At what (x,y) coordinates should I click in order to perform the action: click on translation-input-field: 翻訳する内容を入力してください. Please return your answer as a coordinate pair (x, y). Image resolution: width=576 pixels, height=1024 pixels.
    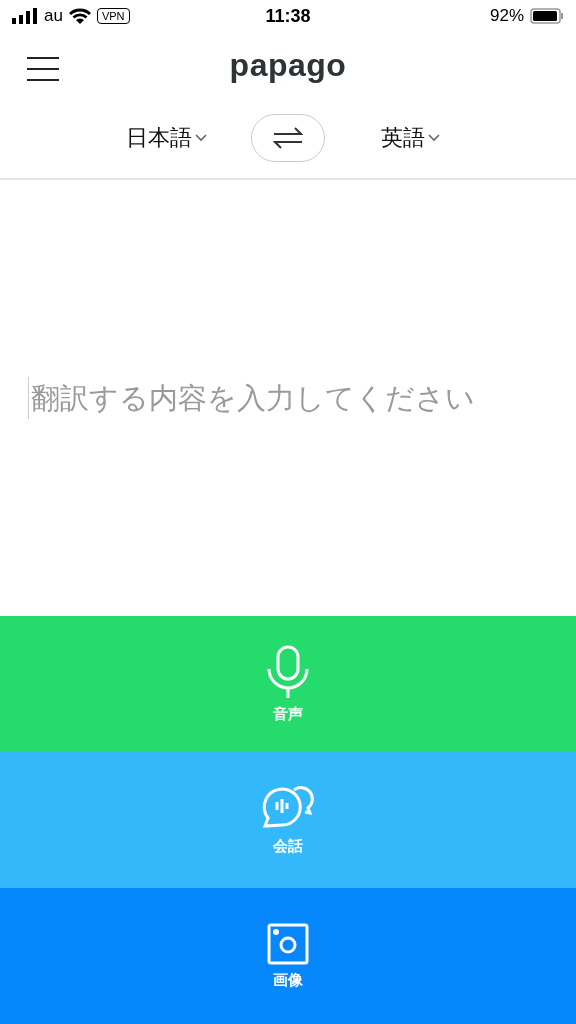
    Looking at the image, I should click on (288, 398).